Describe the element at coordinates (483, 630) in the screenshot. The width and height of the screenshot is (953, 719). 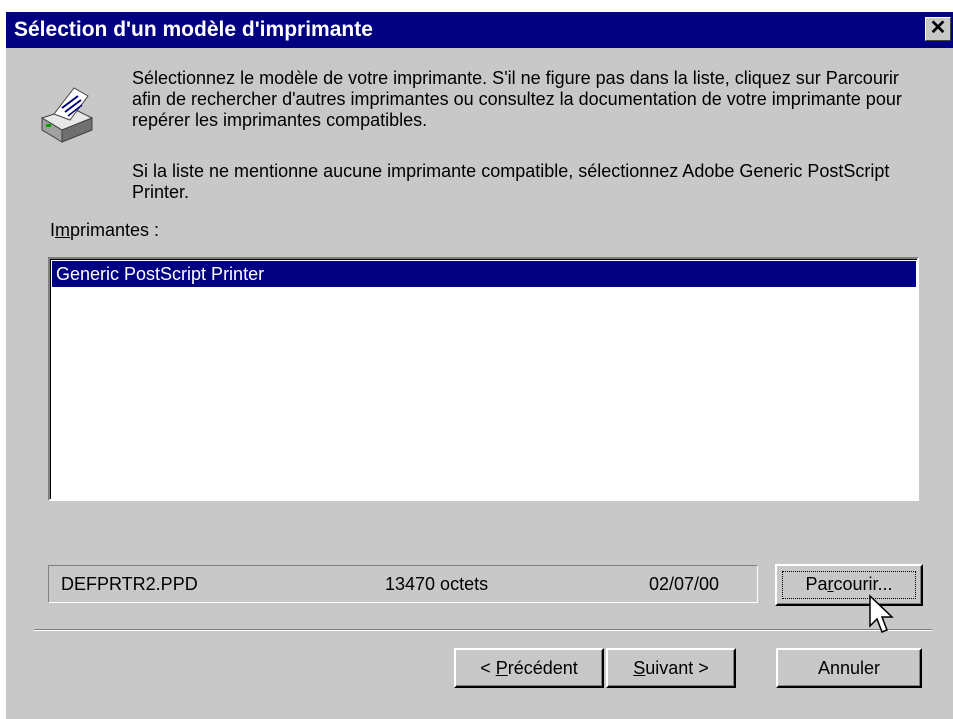
I see `separator` at that location.